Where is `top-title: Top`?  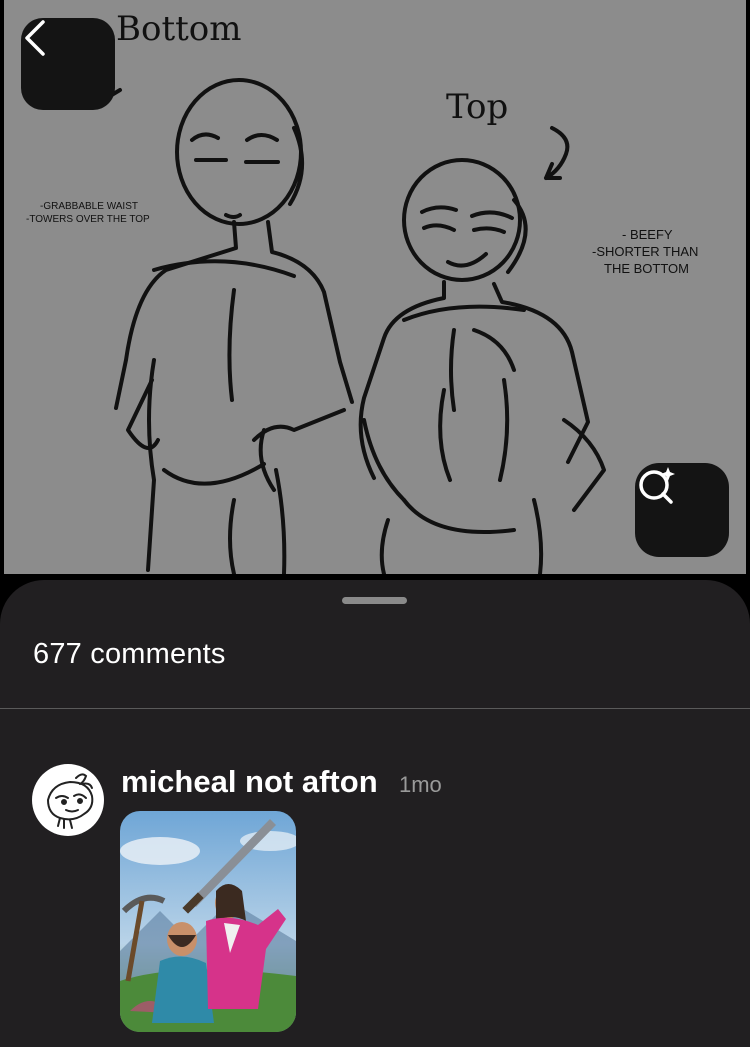 top-title: Top is located at coordinates (477, 107).